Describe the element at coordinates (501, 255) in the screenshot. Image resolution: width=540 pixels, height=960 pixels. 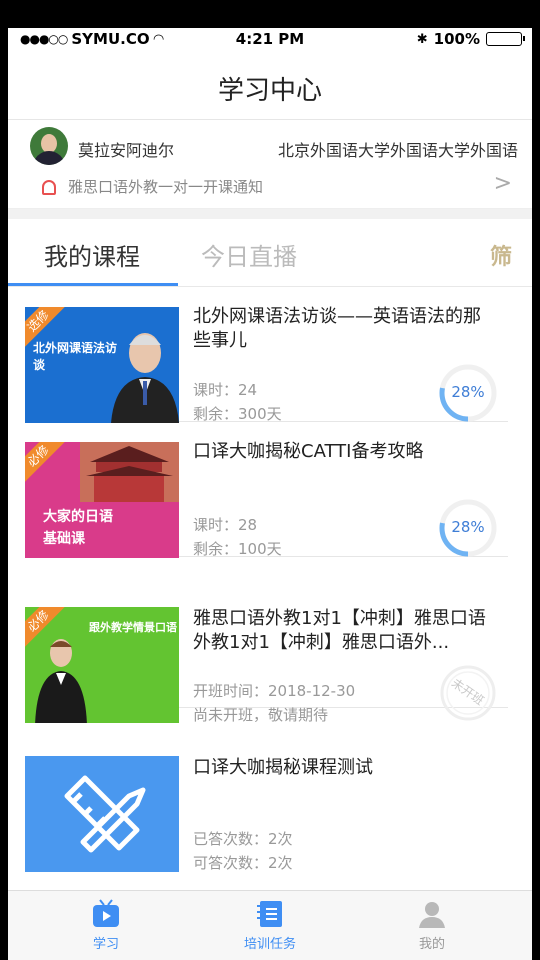
I see `filter-icon: 筛` at that location.